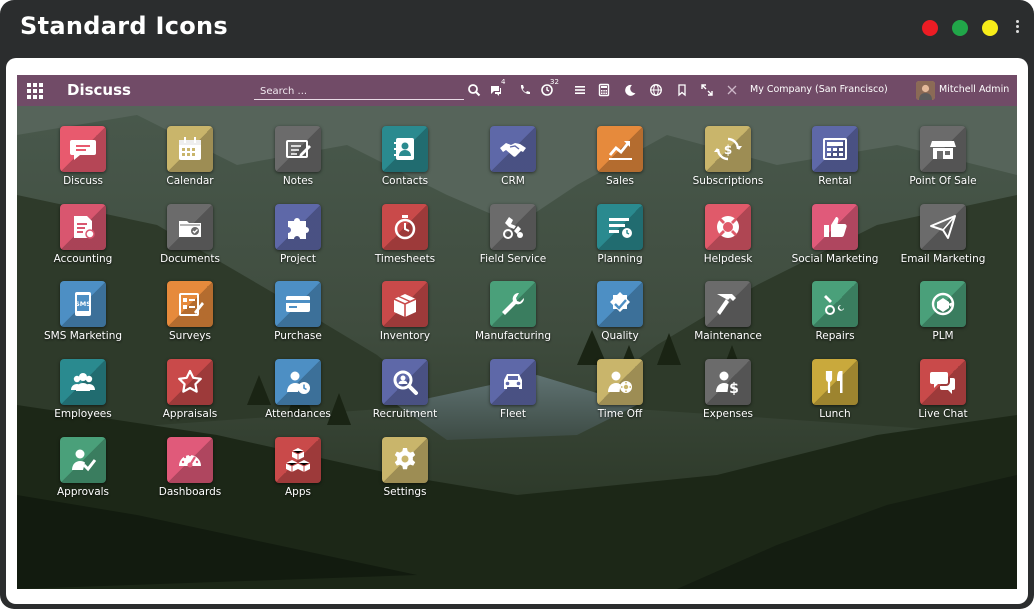 This screenshot has height=609, width=1034. I want to click on app-tile-social-marketing: Social Marketing, so click(835, 241).